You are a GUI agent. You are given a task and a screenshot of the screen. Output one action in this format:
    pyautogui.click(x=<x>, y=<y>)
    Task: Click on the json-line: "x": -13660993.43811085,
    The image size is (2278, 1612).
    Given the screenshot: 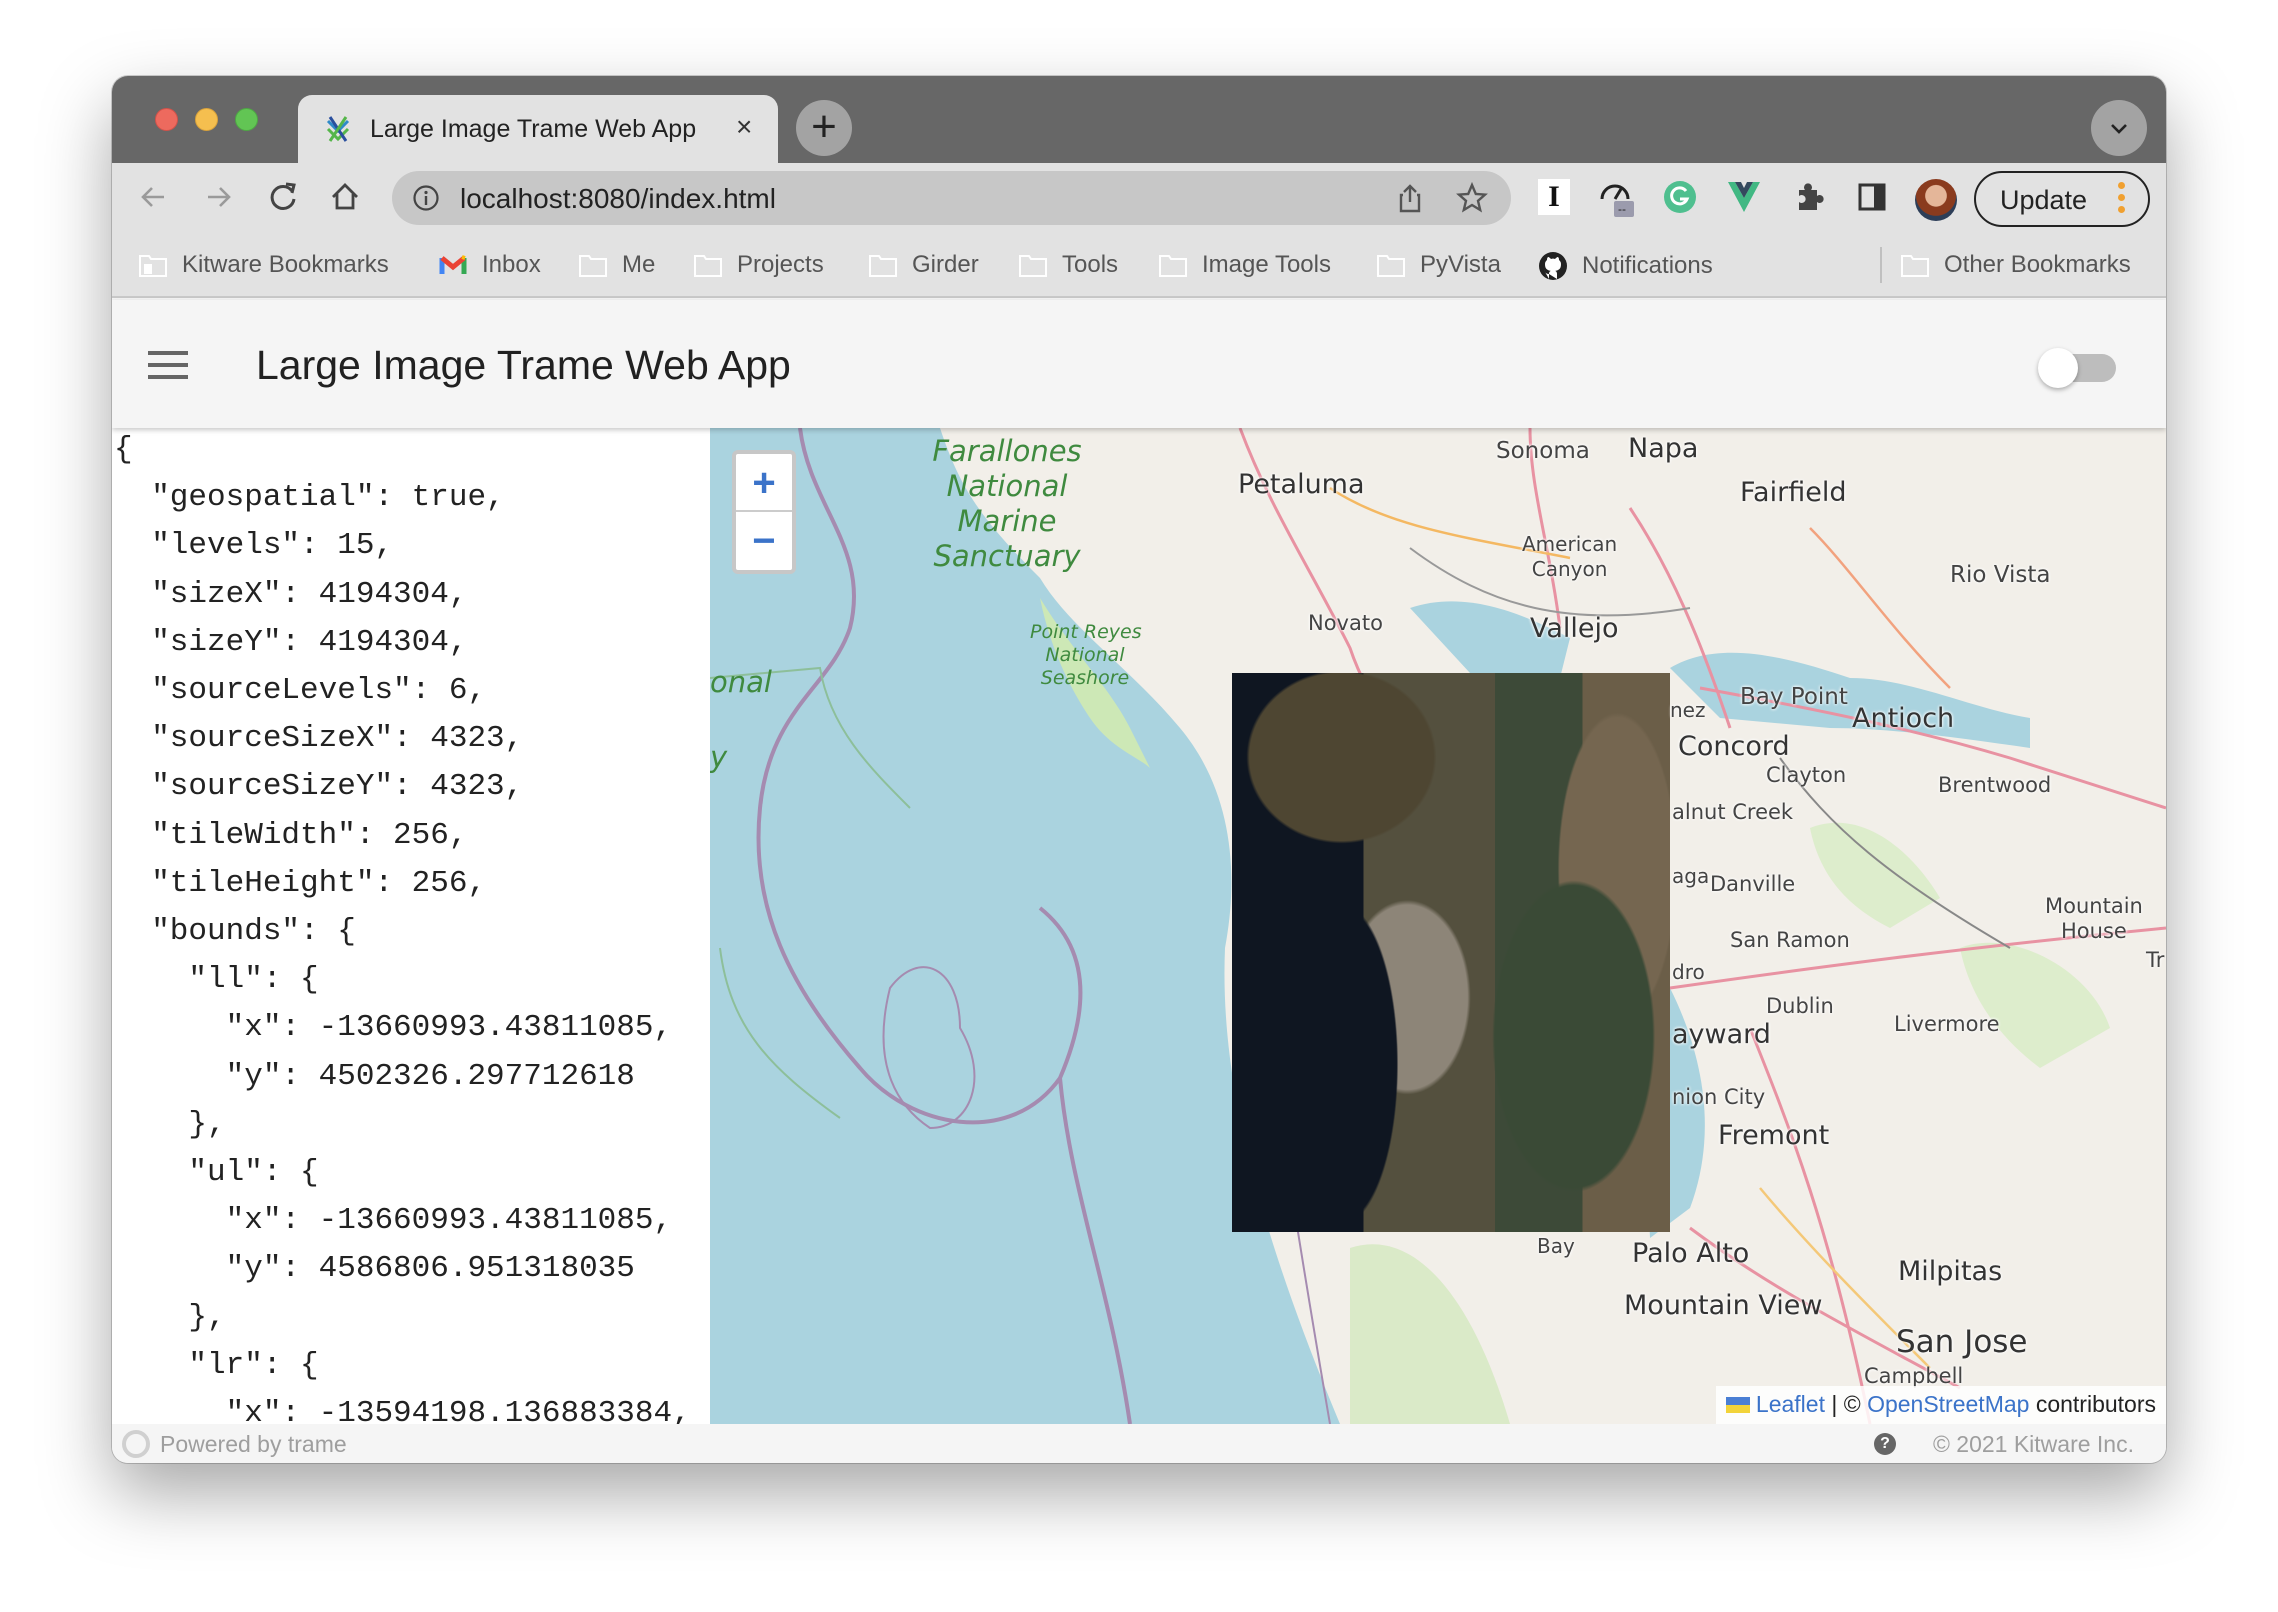 What is the action you would take?
    pyautogui.click(x=393, y=1028)
    